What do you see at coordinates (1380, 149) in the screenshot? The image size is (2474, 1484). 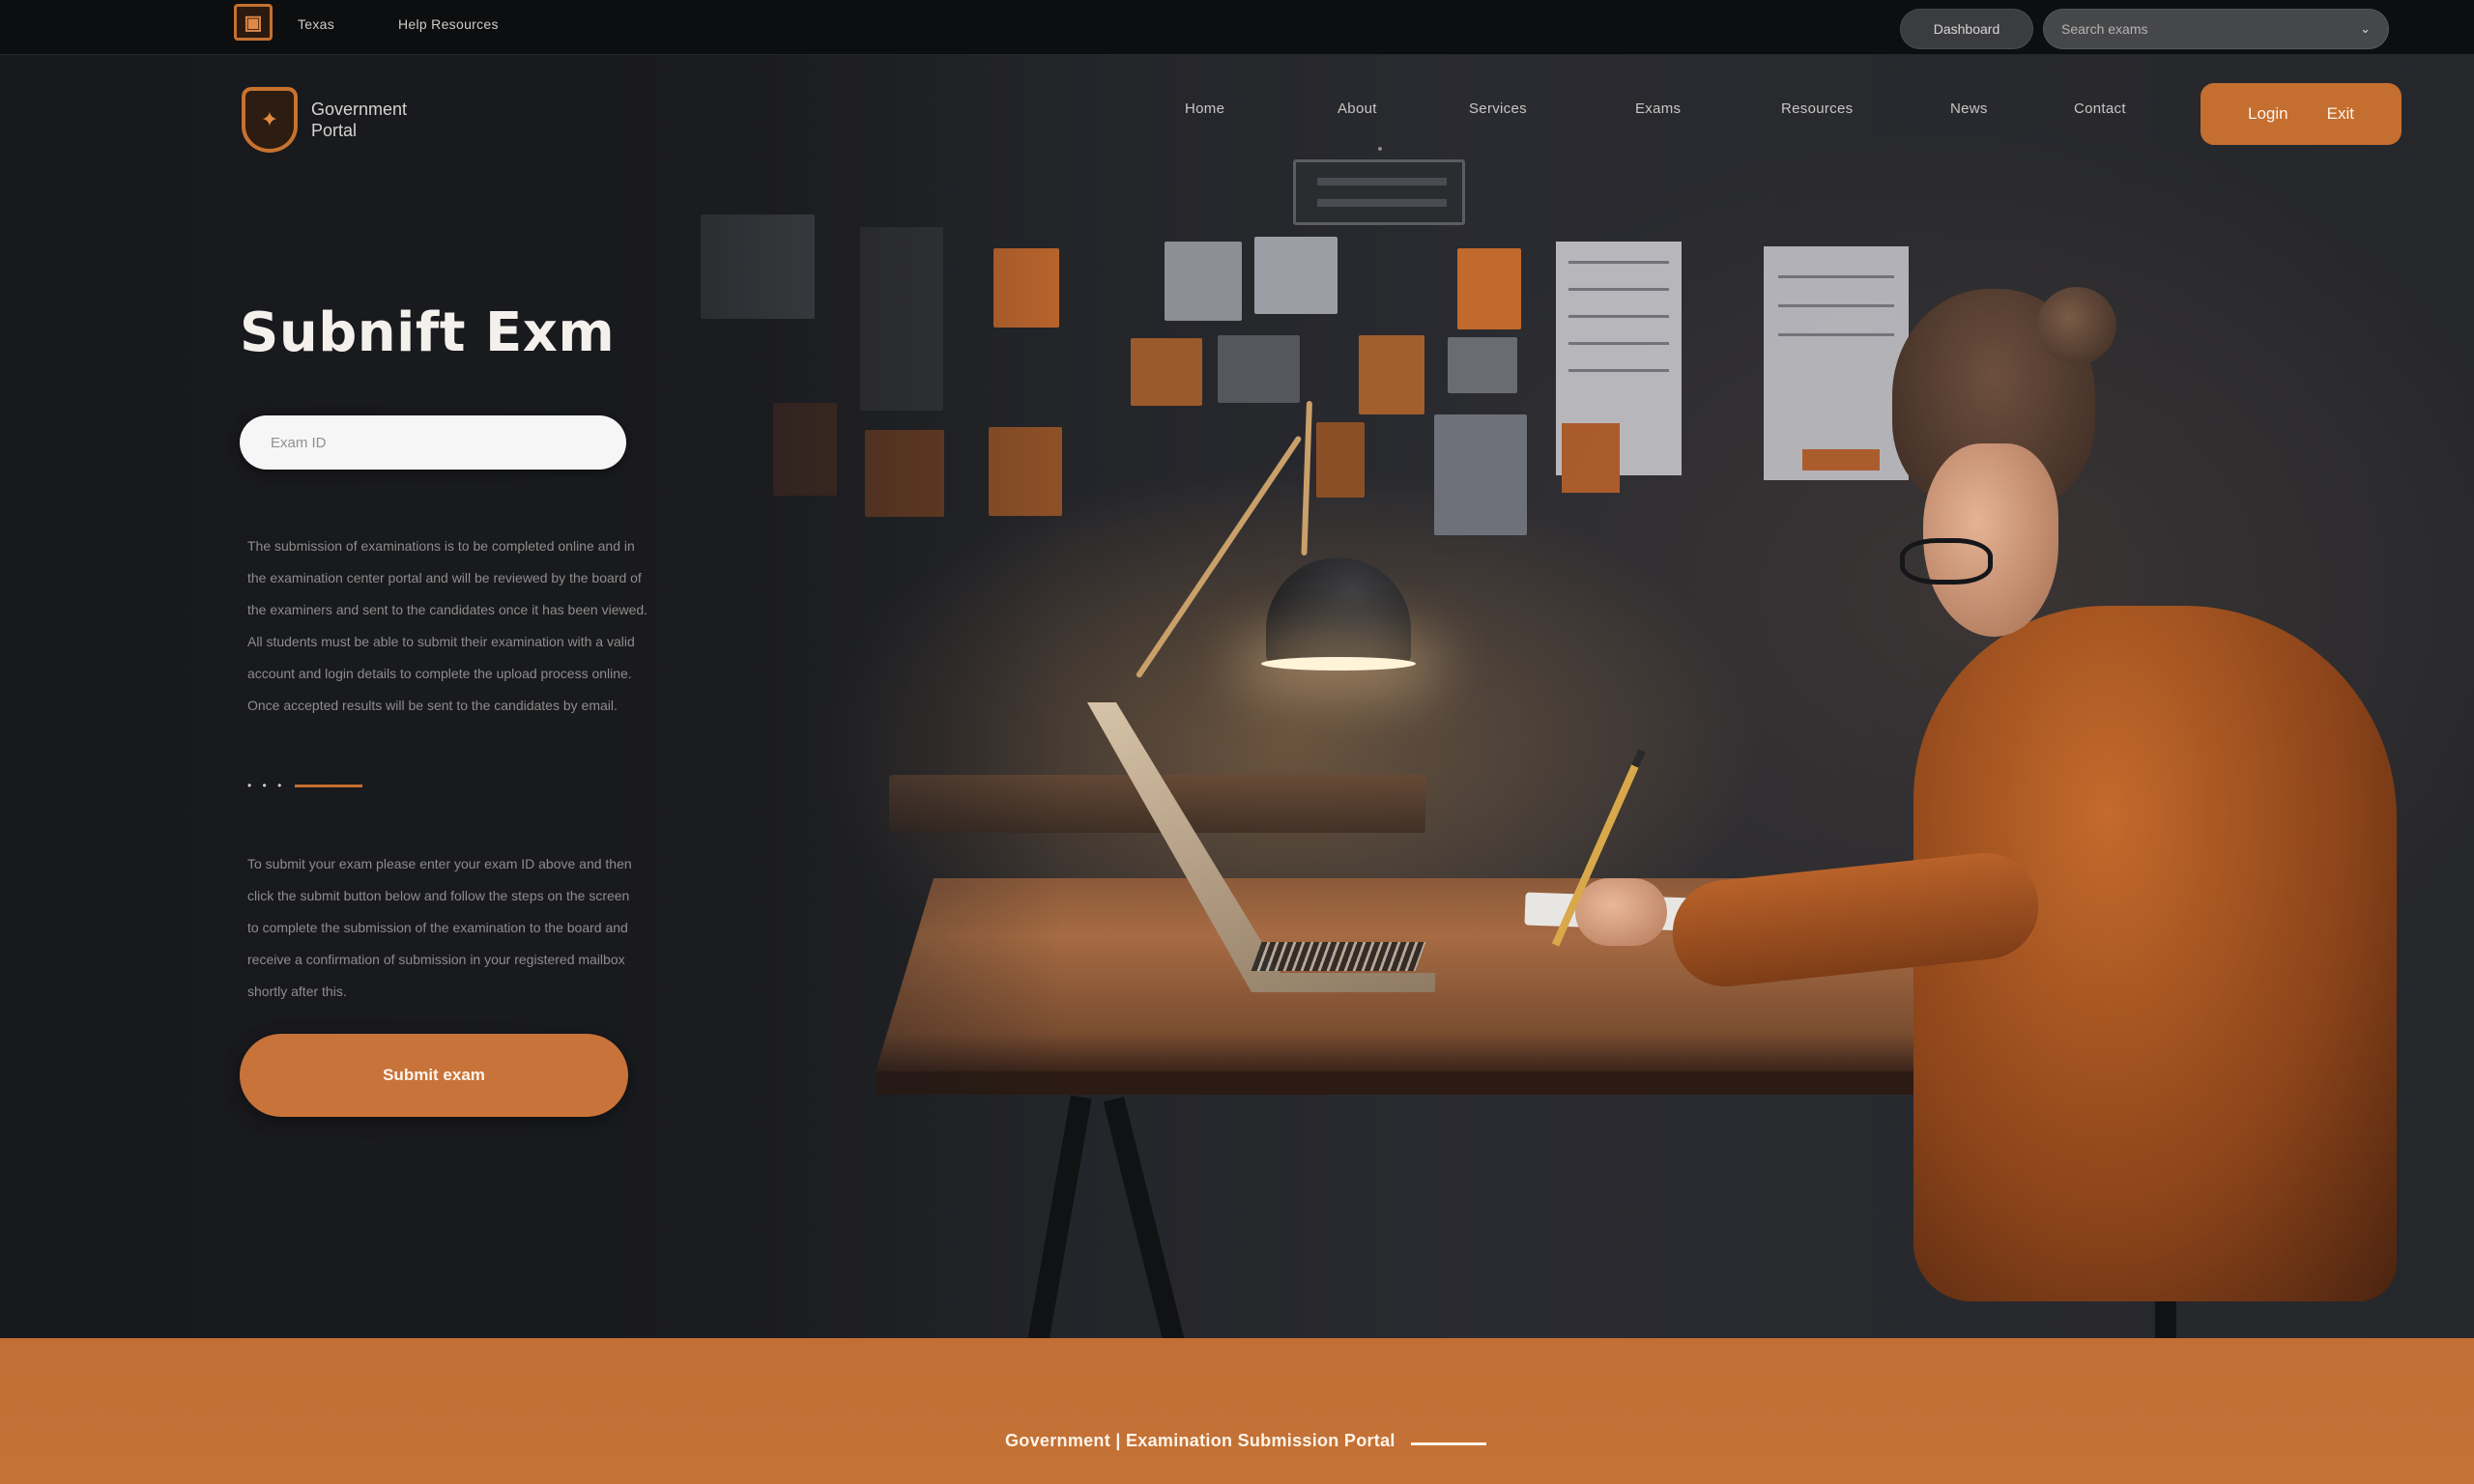 I see `nav-active-indicator` at bounding box center [1380, 149].